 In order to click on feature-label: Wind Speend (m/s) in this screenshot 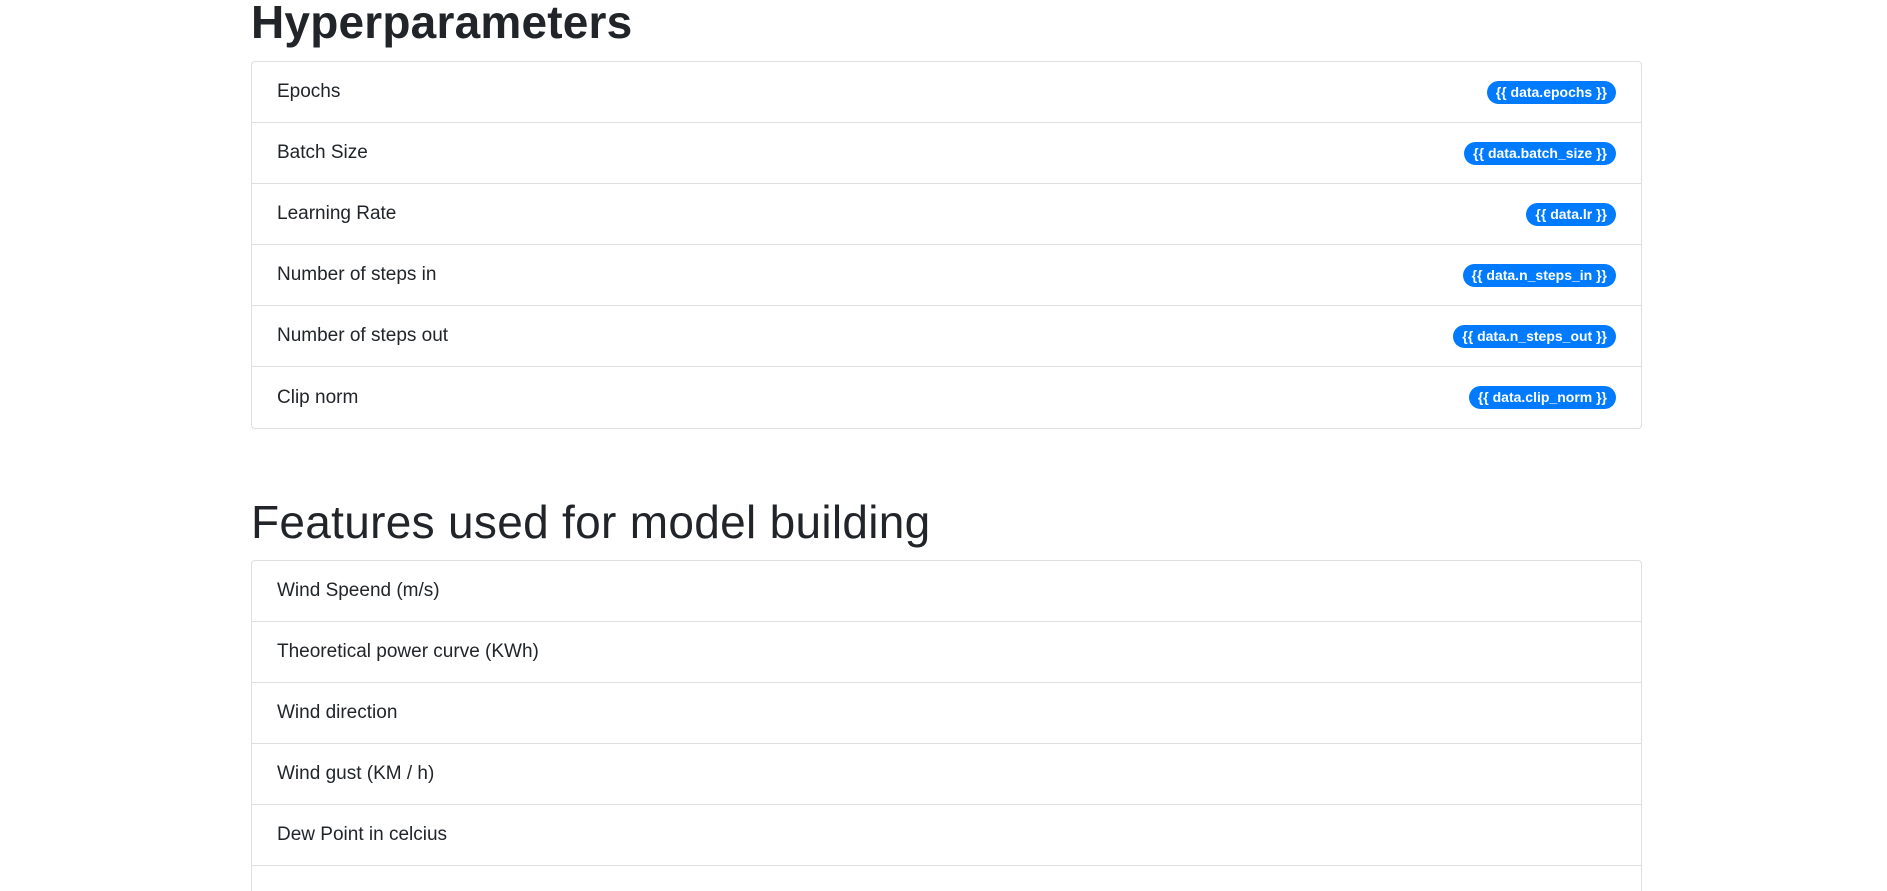, I will do `click(358, 590)`.